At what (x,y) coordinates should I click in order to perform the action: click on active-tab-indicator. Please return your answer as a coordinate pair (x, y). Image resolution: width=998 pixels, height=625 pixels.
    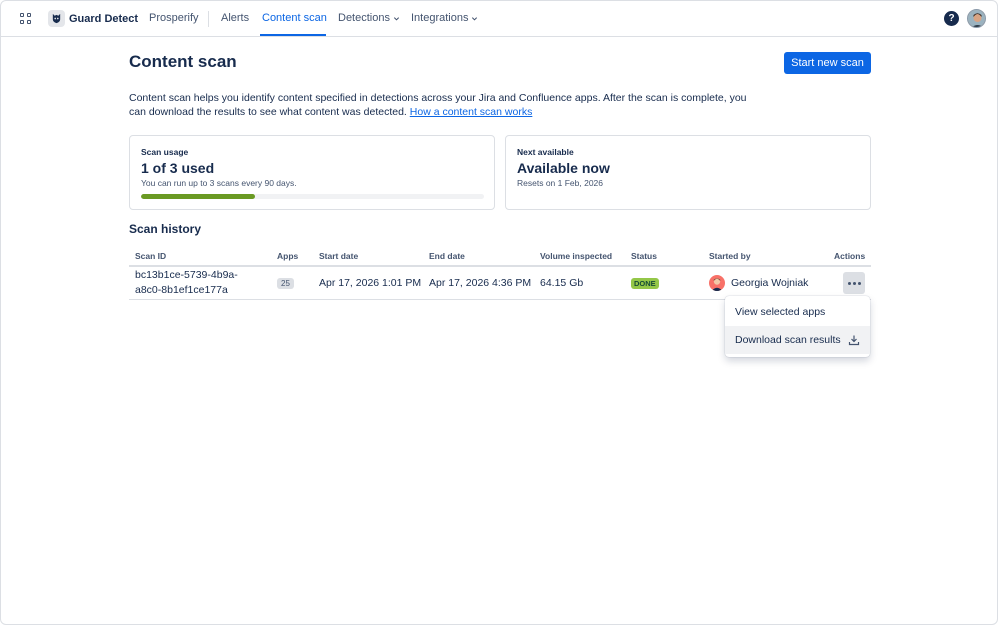
    Looking at the image, I should click on (293, 35).